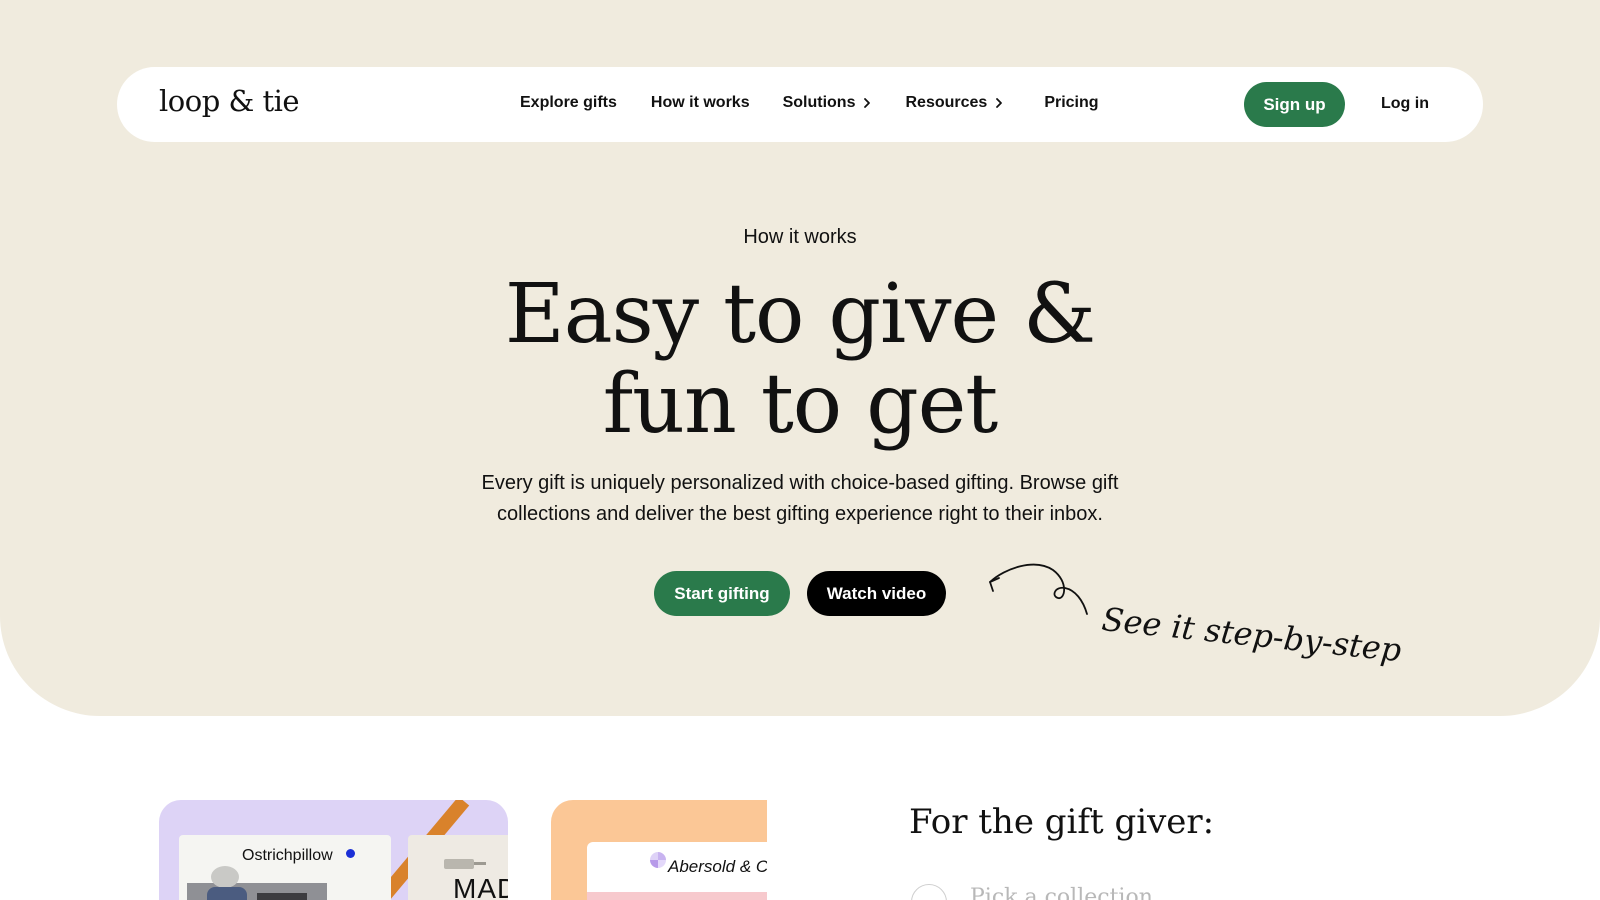  I want to click on nav-link-pricing: Pricing, so click(1071, 103).